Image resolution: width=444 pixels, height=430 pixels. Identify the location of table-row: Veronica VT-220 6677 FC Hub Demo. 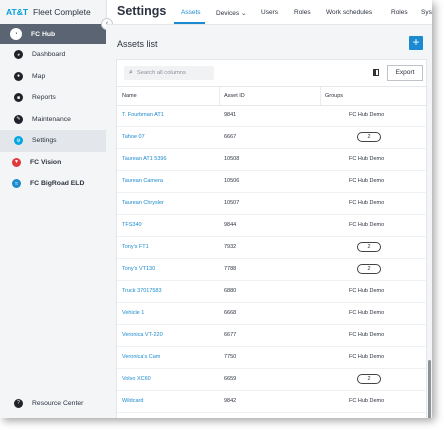
(271, 336).